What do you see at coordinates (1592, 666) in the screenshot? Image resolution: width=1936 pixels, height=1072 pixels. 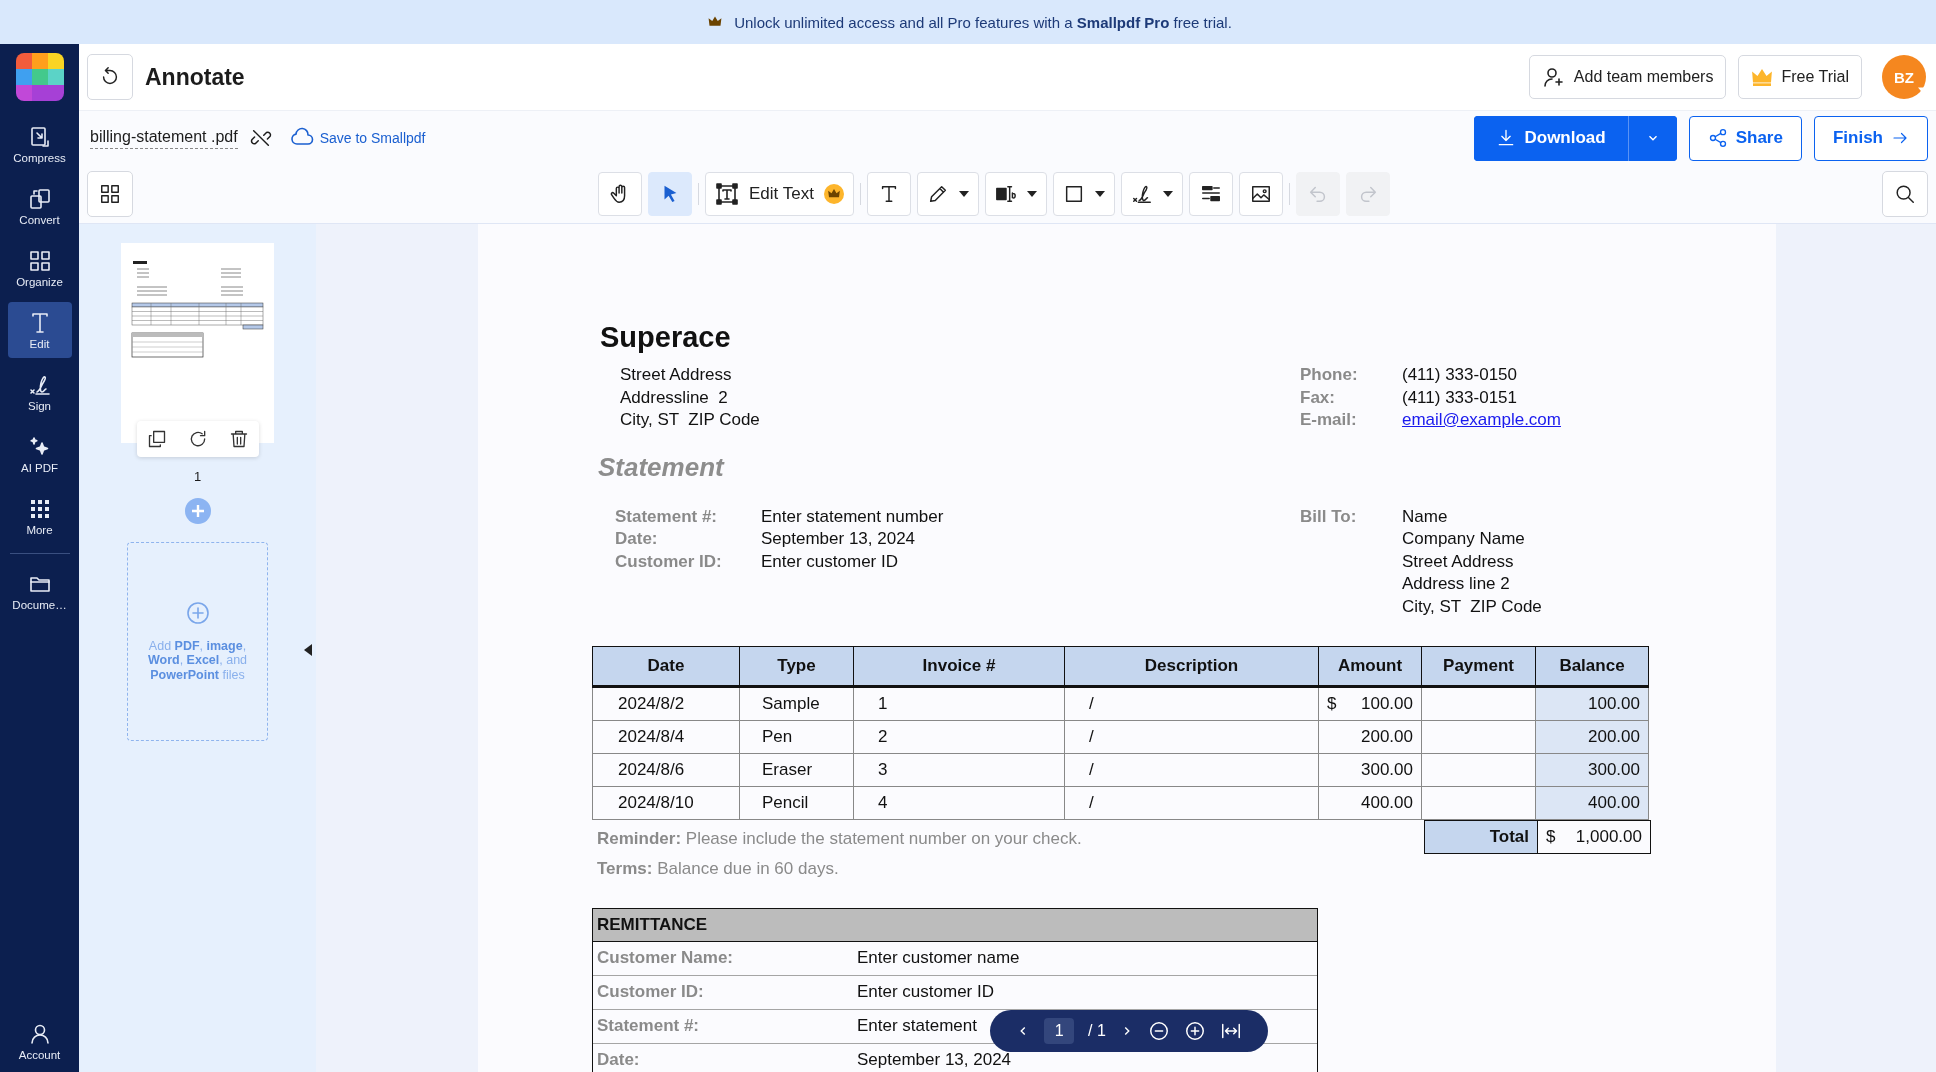 I see `column-header: Balance` at bounding box center [1592, 666].